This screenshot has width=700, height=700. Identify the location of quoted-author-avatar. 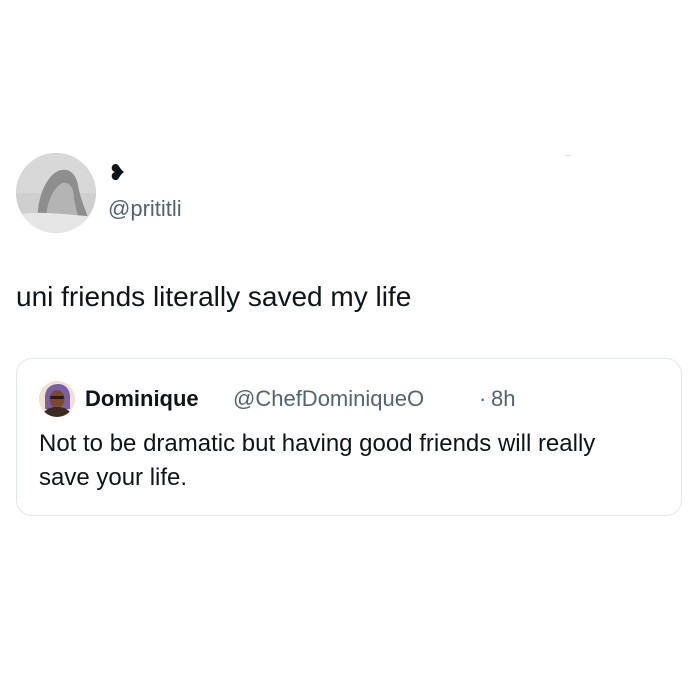
(57, 399).